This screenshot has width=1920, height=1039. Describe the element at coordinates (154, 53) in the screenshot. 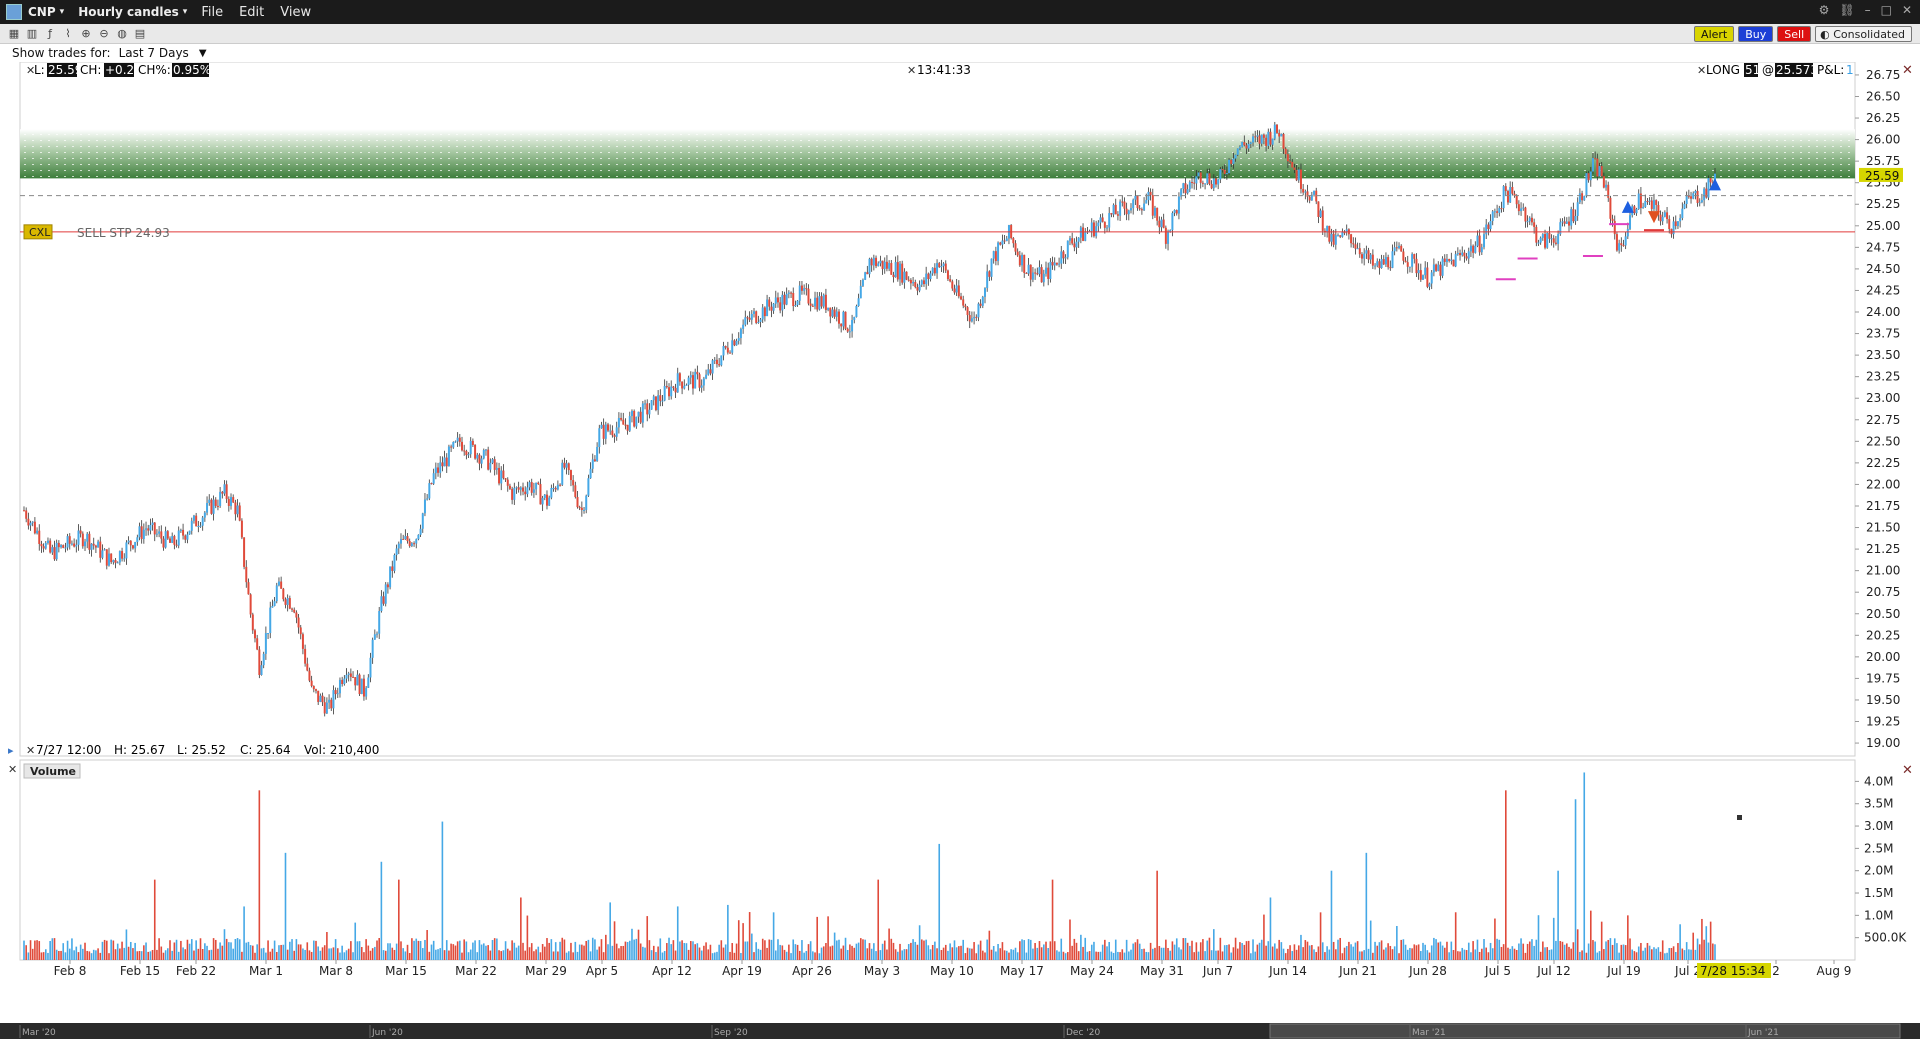

I see `trades-period-select: Last 7 Days` at that location.